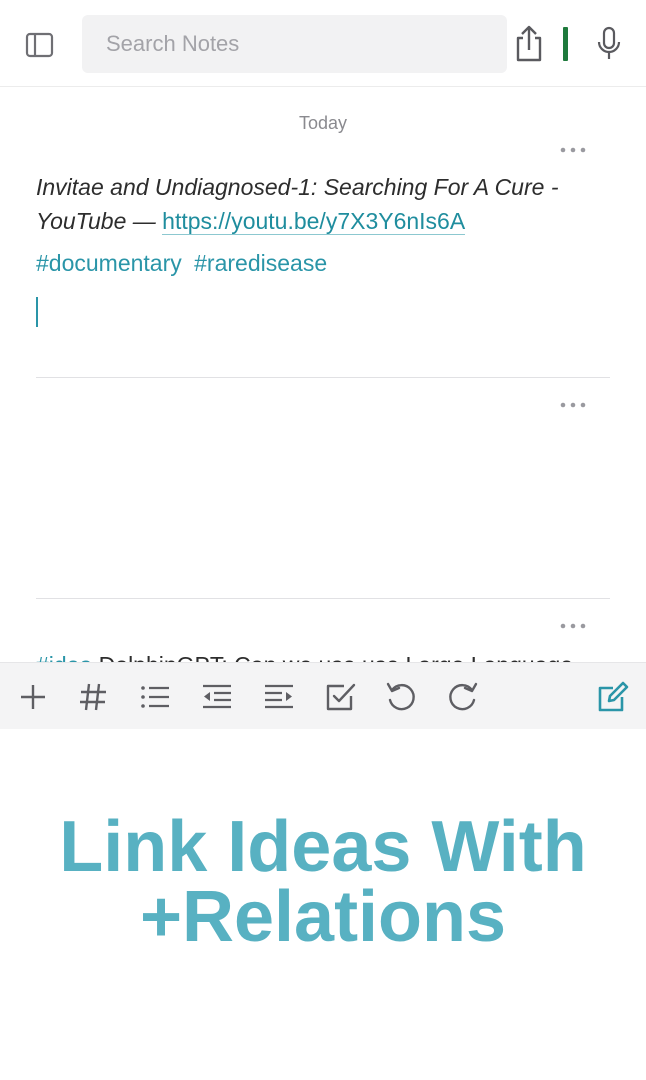 Image resolution: width=646 pixels, height=1080 pixels. I want to click on checkbox-icon, so click(341, 697).